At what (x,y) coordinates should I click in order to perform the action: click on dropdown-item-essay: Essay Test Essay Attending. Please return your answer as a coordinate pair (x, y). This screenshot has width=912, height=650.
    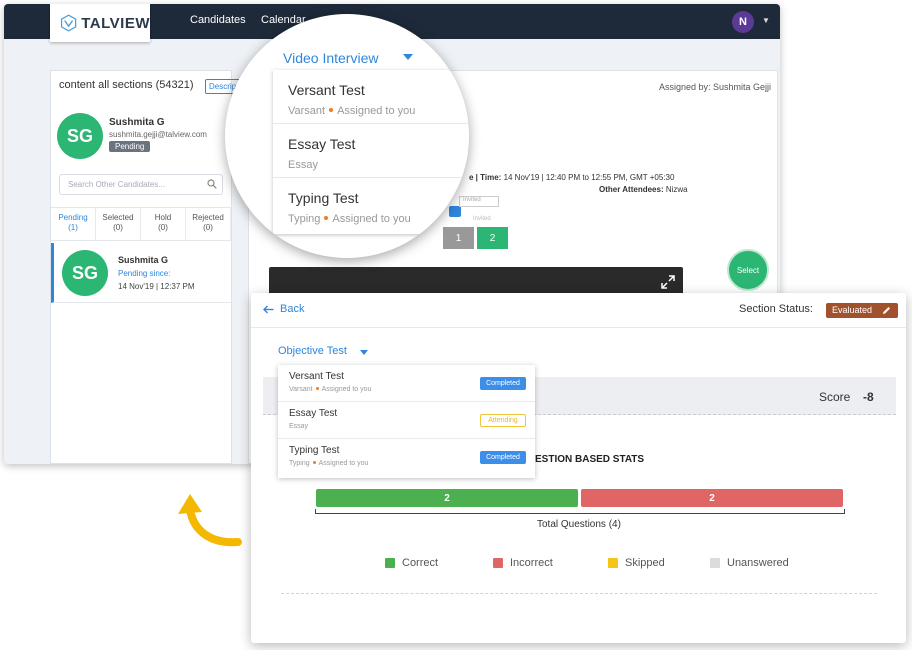
    Looking at the image, I should click on (406, 420).